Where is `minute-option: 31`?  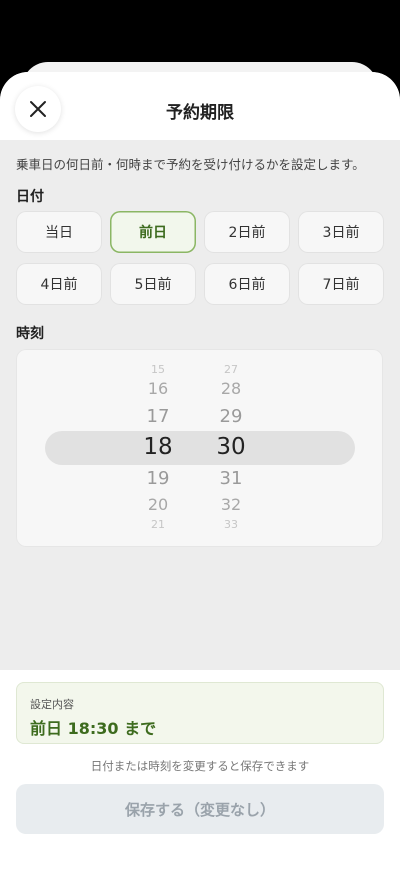
minute-option: 31 is located at coordinates (231, 479).